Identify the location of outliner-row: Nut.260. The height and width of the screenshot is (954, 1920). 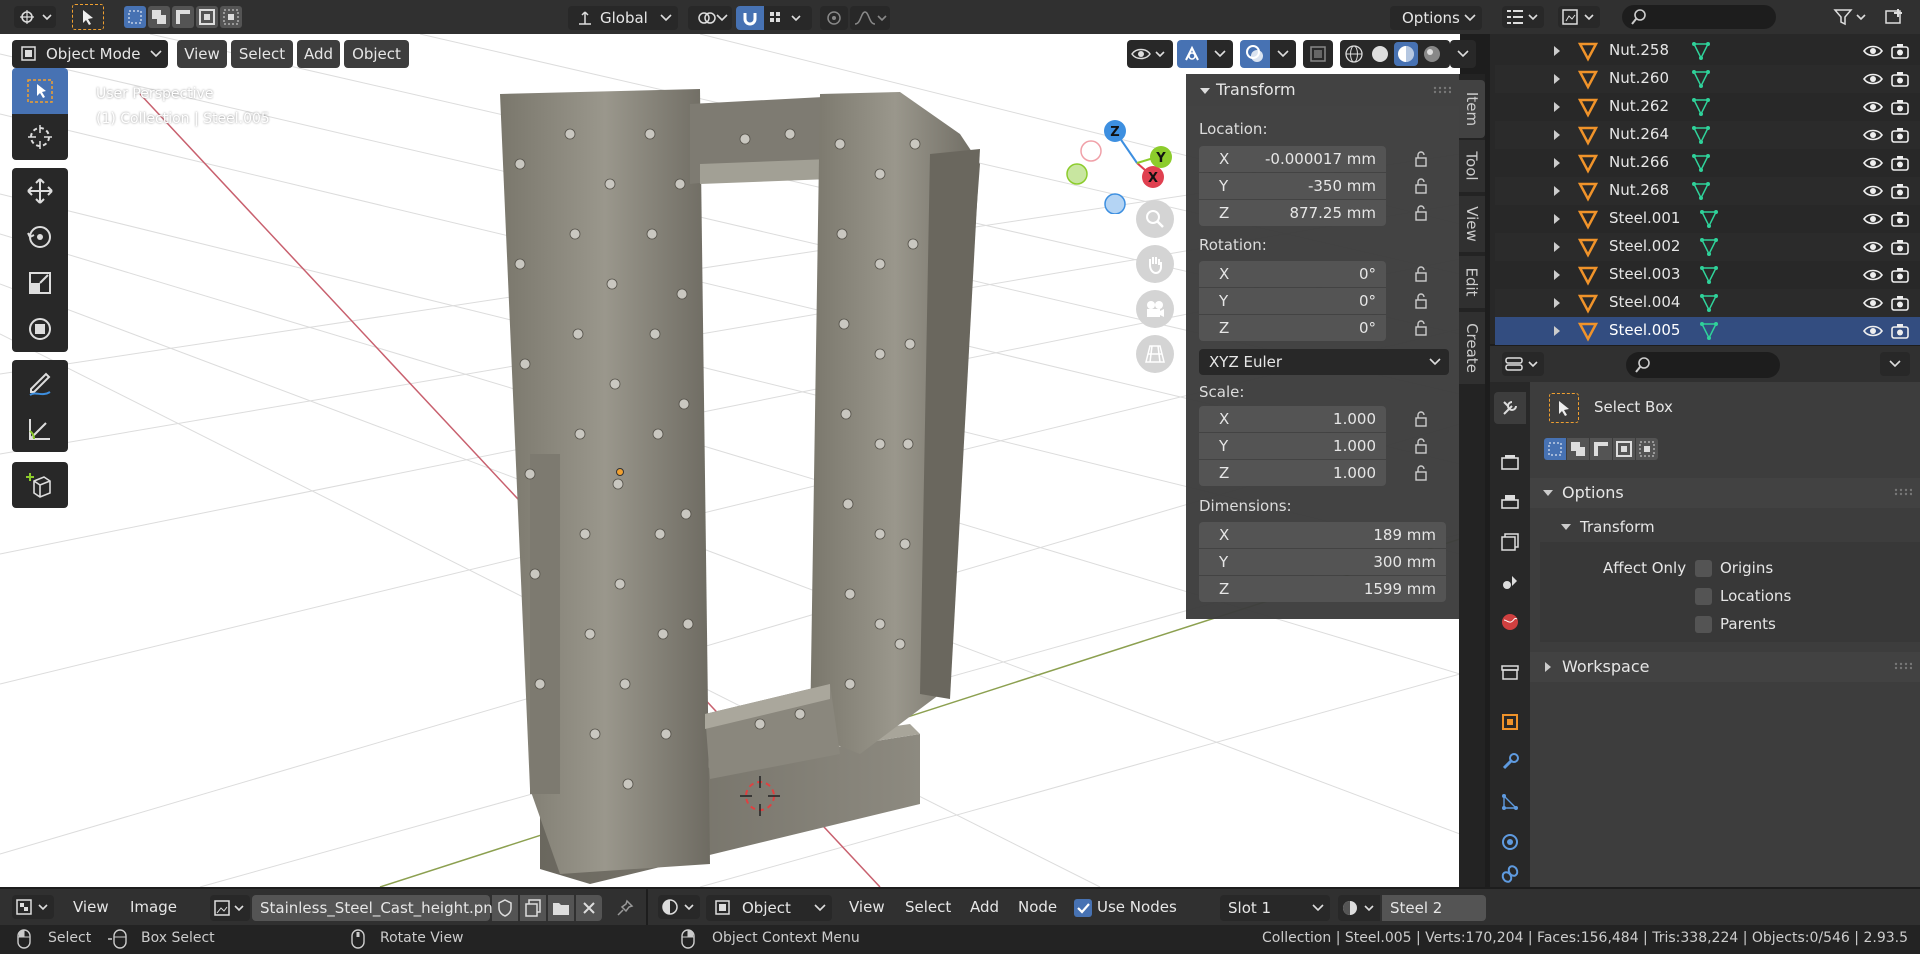
(1707, 79).